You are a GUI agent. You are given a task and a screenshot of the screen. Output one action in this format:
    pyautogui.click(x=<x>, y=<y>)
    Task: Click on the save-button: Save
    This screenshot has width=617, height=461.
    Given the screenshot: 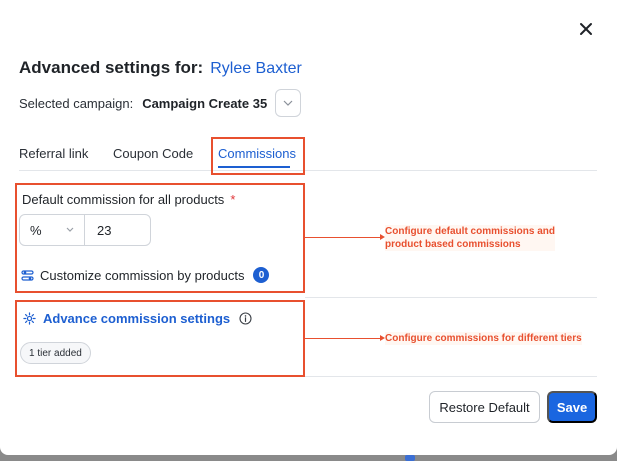 What is the action you would take?
    pyautogui.click(x=572, y=407)
    